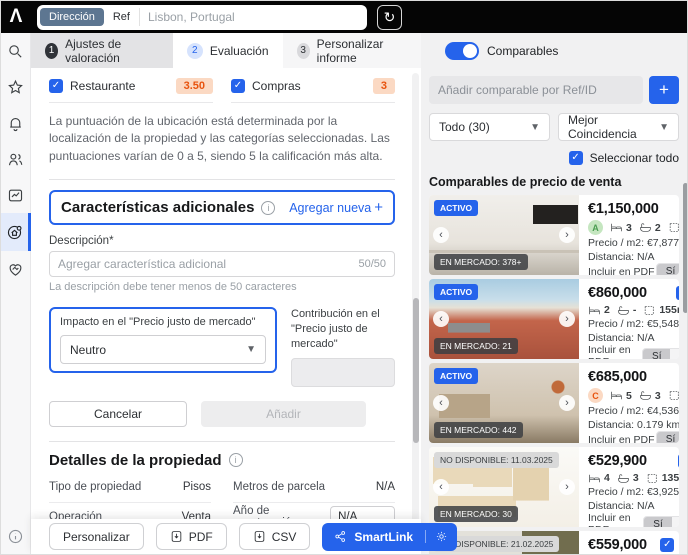 The image size is (688, 555). What do you see at coordinates (415, 370) in the screenshot?
I see `scrollbar-thumb` at bounding box center [415, 370].